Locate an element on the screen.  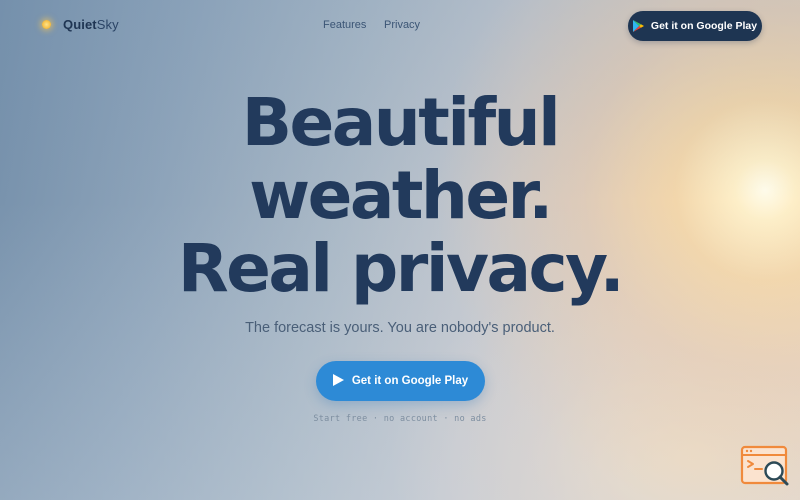
hero-cta-label: Get it on Google Play is located at coordinates (410, 381).